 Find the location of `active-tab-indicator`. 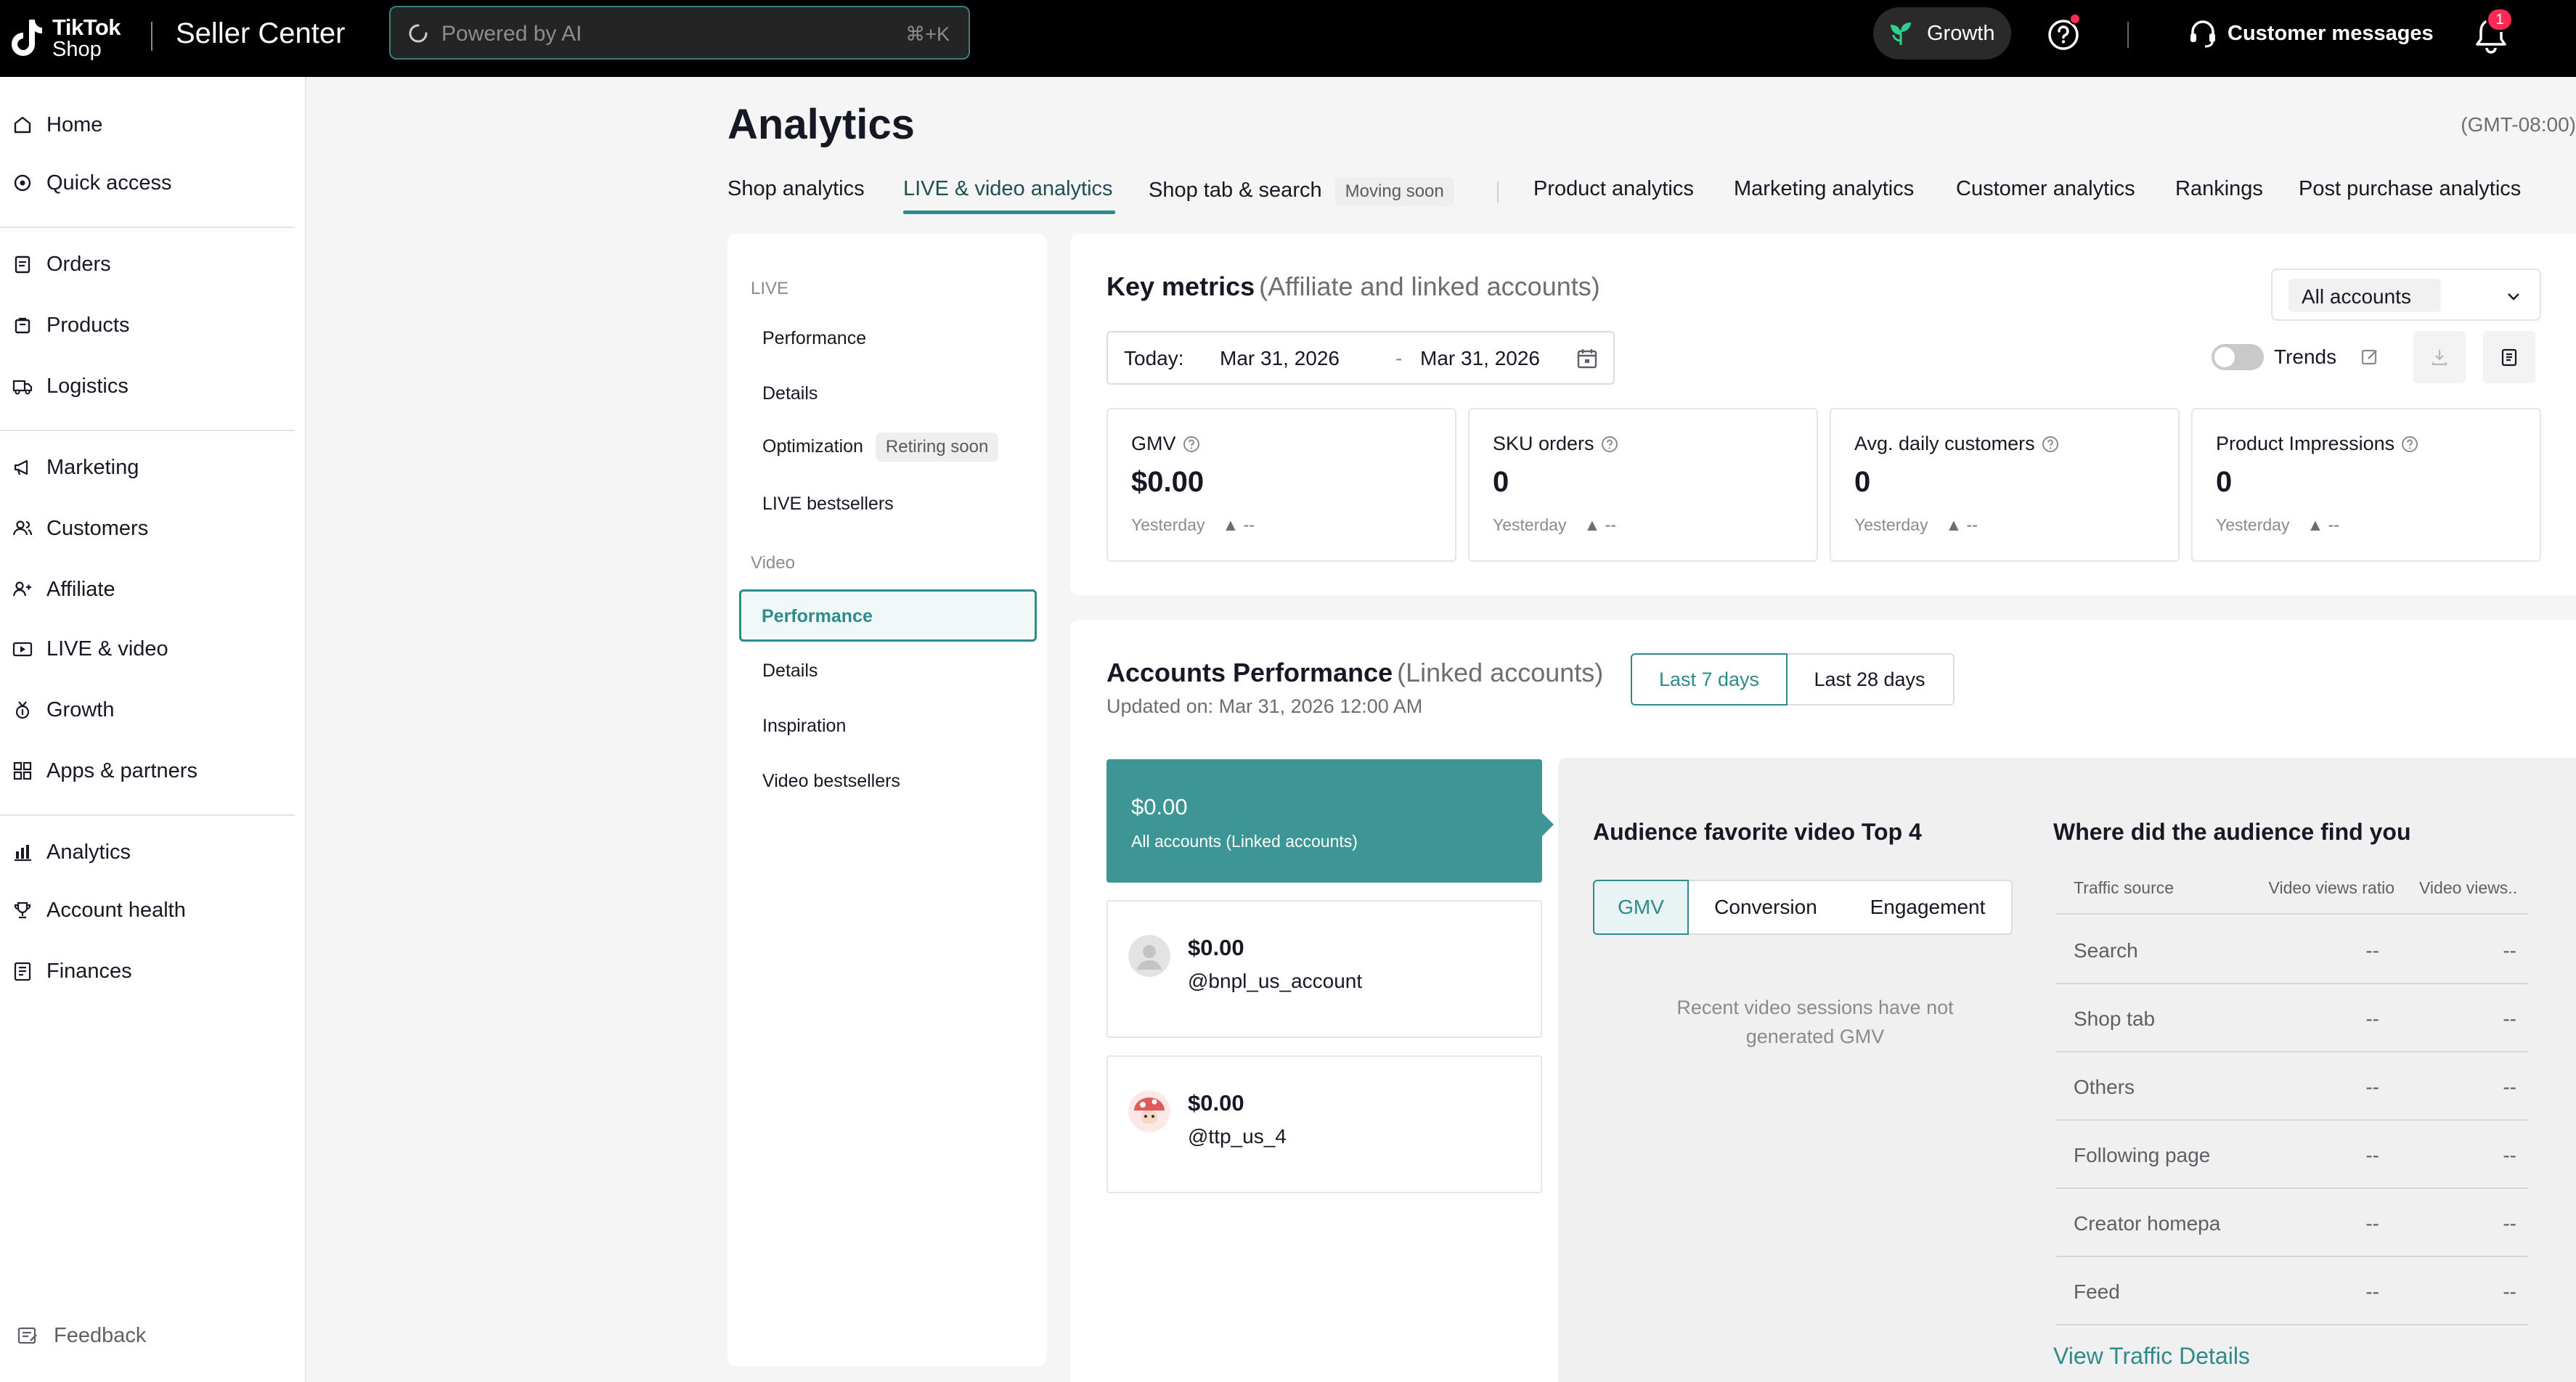

active-tab-indicator is located at coordinates (1009, 212).